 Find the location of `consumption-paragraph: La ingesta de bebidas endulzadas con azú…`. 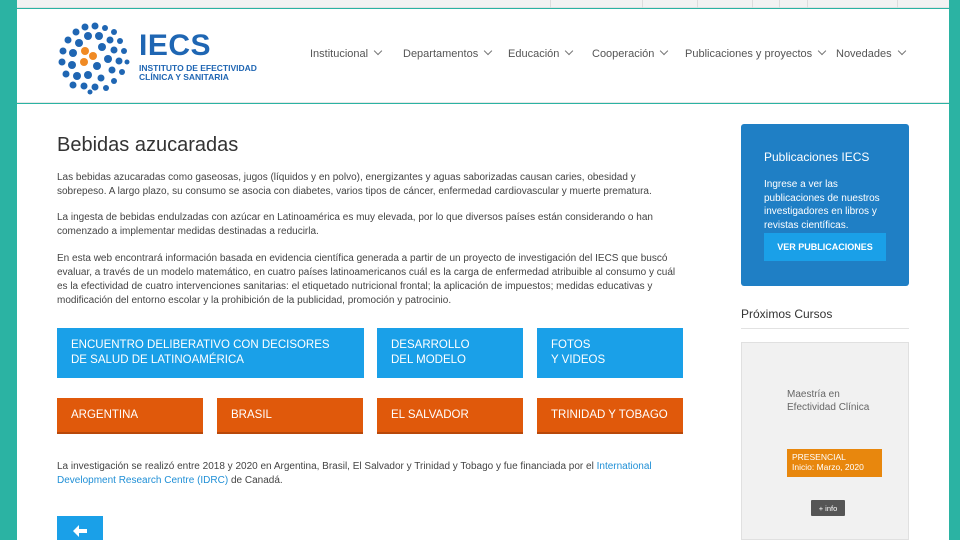

consumption-paragraph: La ingesta de bebidas endulzadas con azú… is located at coordinates (355, 224).